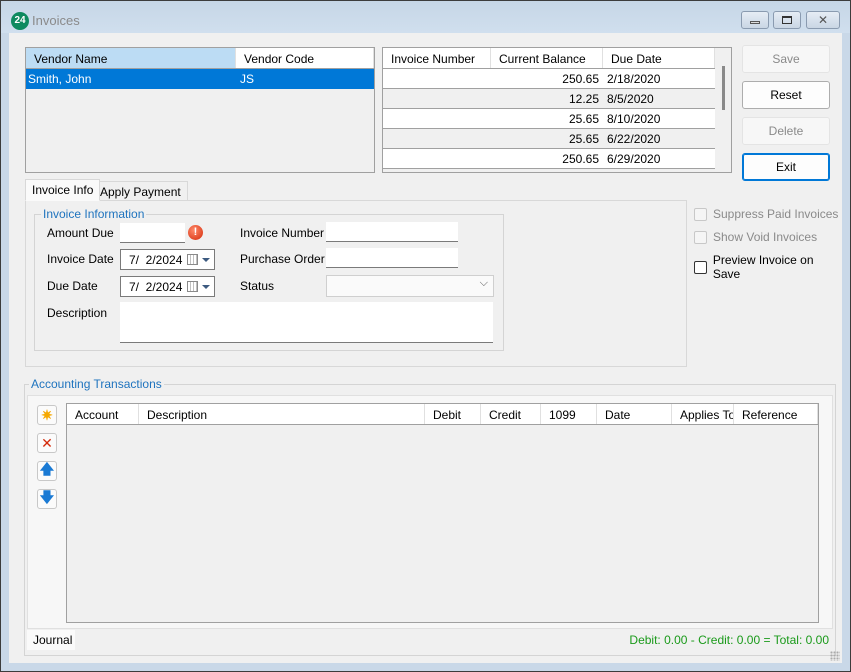 The width and height of the screenshot is (851, 672). Describe the element at coordinates (103, 414) in the screenshot. I see `column-header-account: Account` at that location.